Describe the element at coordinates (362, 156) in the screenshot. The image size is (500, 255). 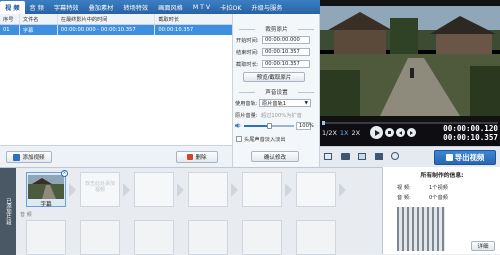
I see `open-folder-icon` at that location.